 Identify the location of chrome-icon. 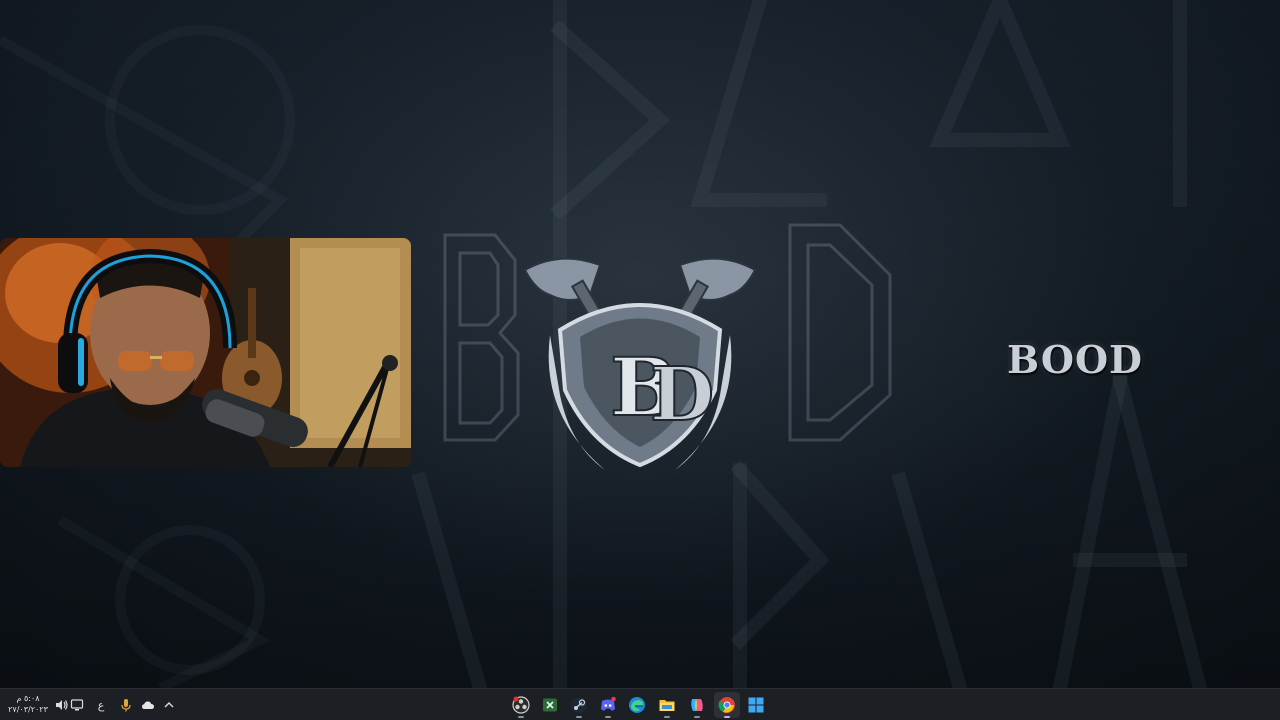
(727, 705).